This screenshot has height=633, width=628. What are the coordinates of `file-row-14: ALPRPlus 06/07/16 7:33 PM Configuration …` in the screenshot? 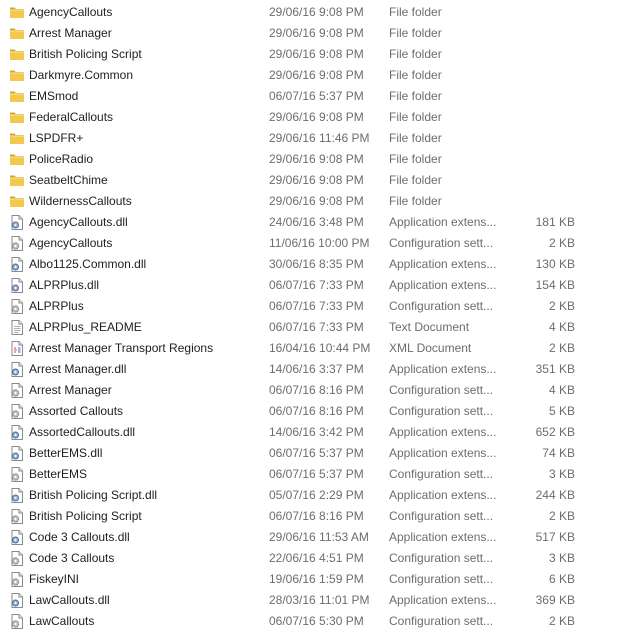 It's located at (314, 306).